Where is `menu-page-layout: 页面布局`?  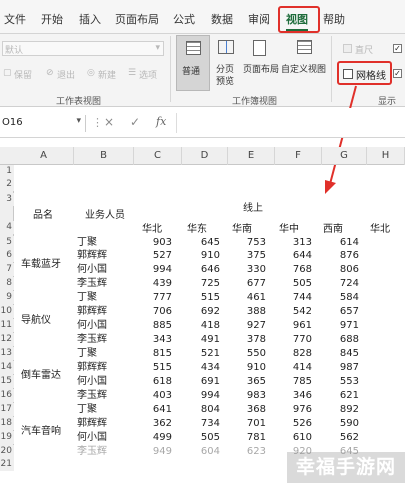 menu-page-layout: 页面布局 is located at coordinates (137, 19).